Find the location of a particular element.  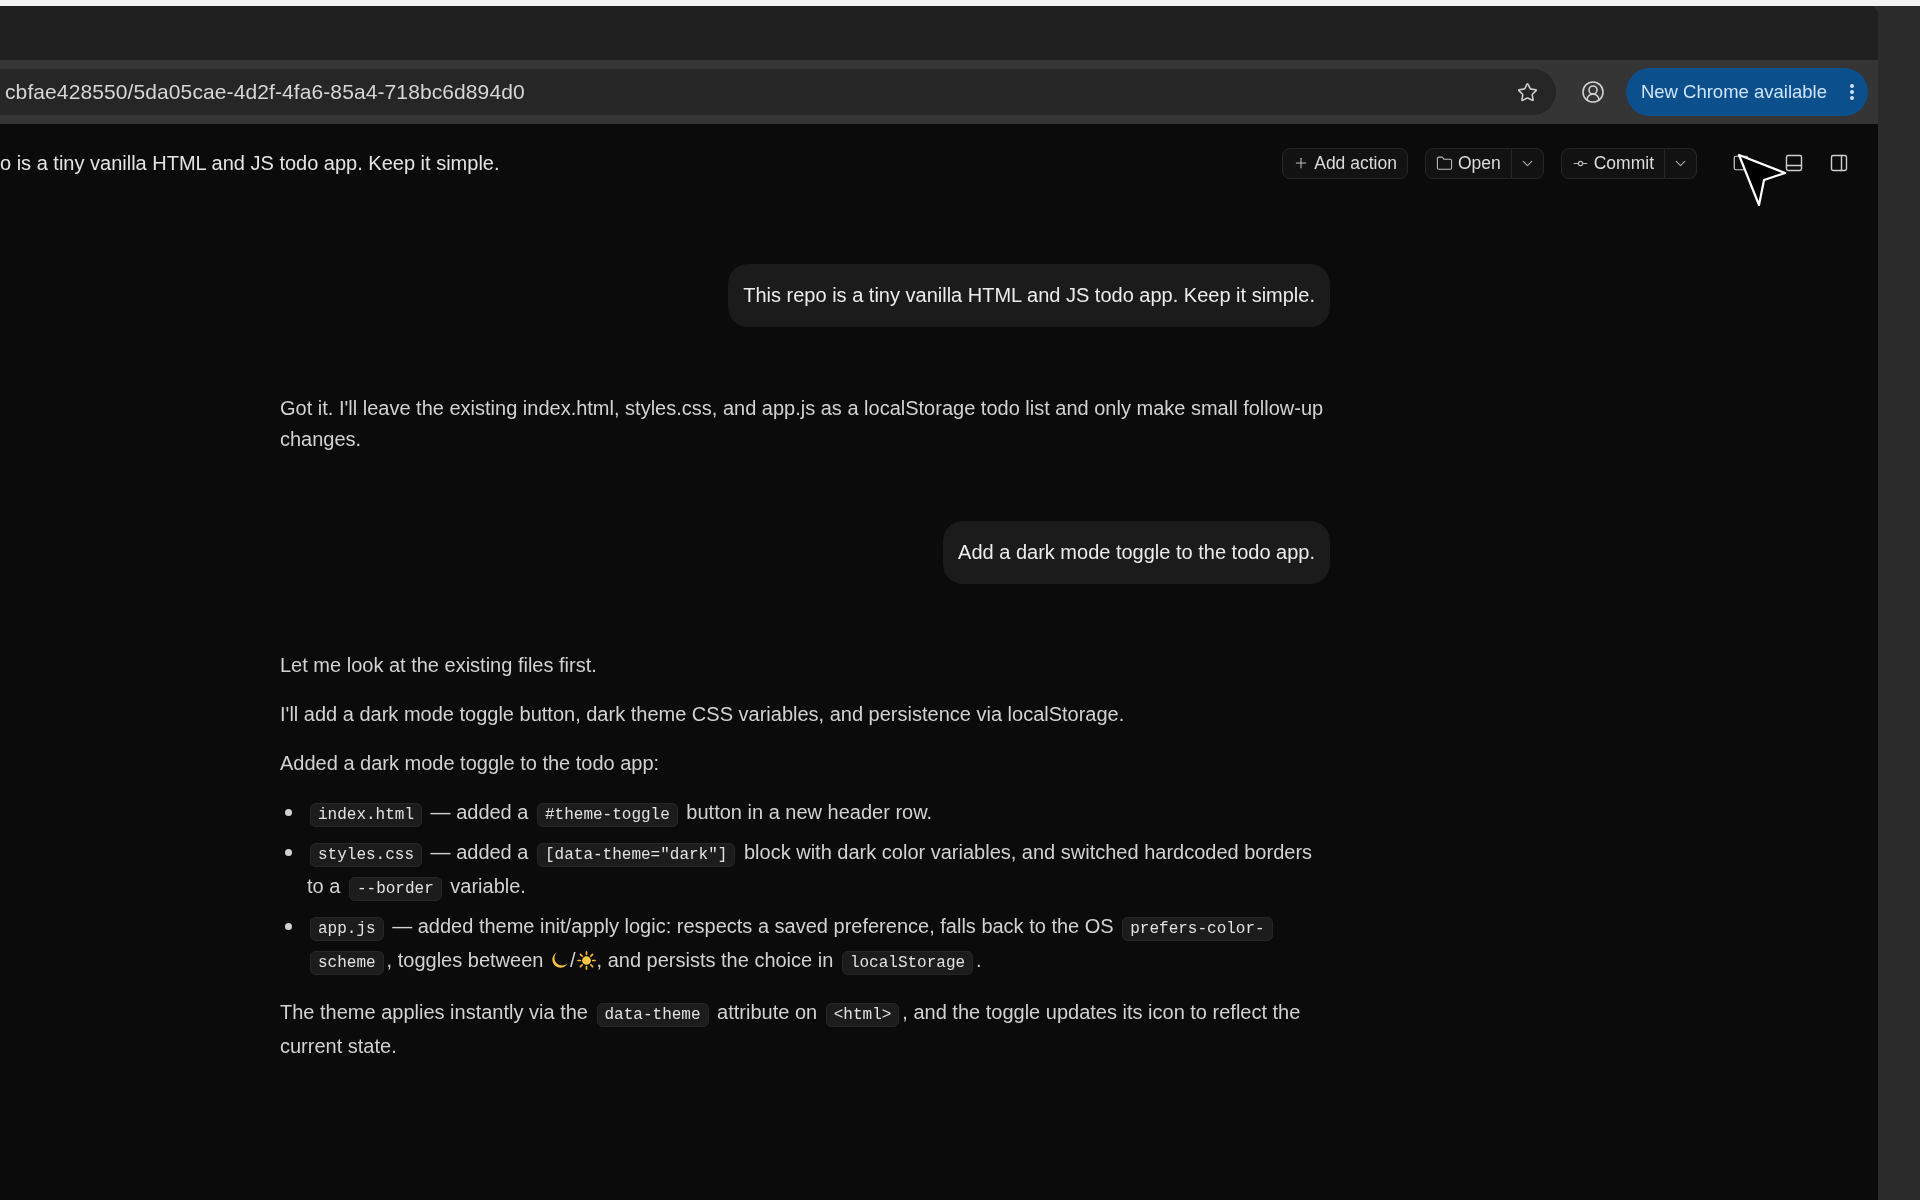

thread-title: o is a tiny vanilla HTML and JS todo app. Keep it simple. is located at coordinates (250, 163).